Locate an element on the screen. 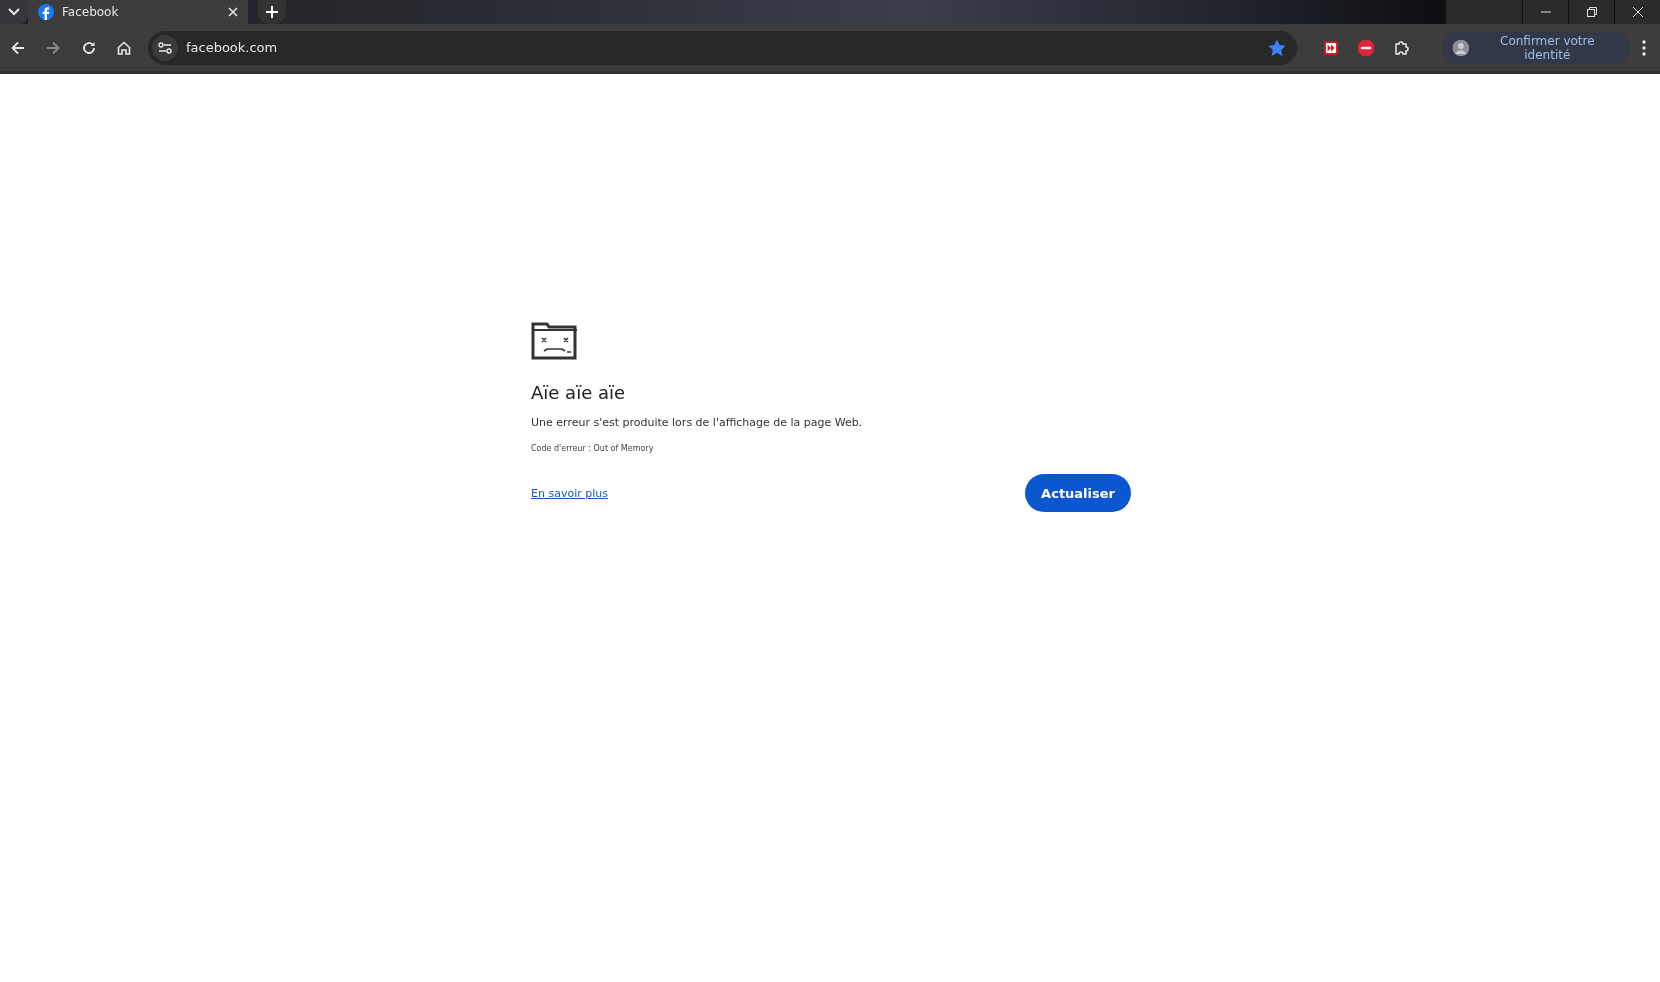  address-bar: facebook.com is located at coordinates (722, 47).